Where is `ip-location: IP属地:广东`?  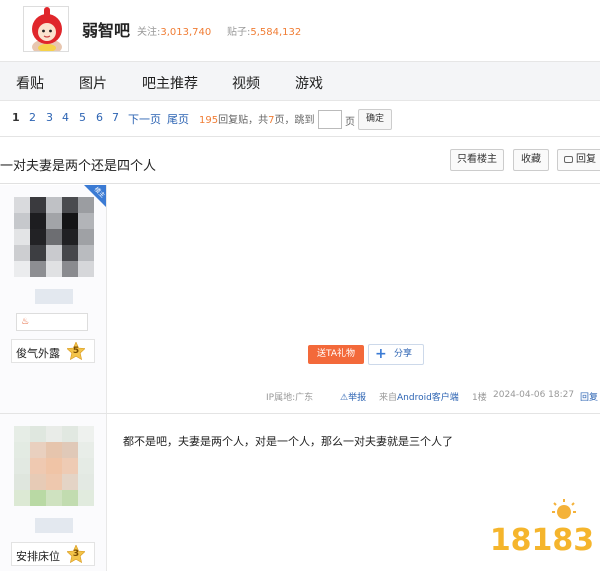 ip-location: IP属地:广东 is located at coordinates (290, 398).